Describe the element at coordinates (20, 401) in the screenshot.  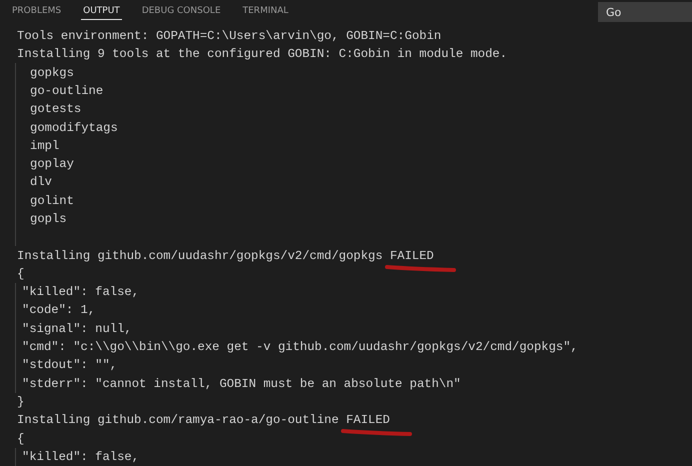
I see `output-line: }` at that location.